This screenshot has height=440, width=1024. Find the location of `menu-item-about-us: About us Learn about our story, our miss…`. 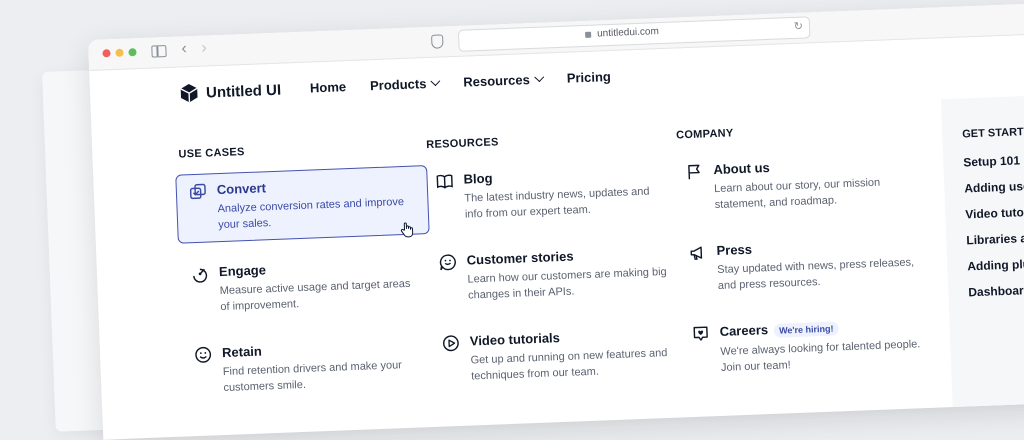

menu-item-about-us: About us Learn about our story, our miss… is located at coordinates (799, 184).